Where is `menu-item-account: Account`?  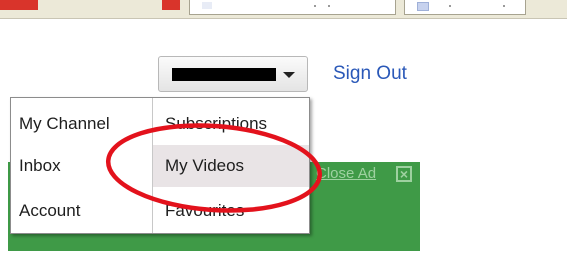
menu-item-account: Account is located at coordinates (49, 211).